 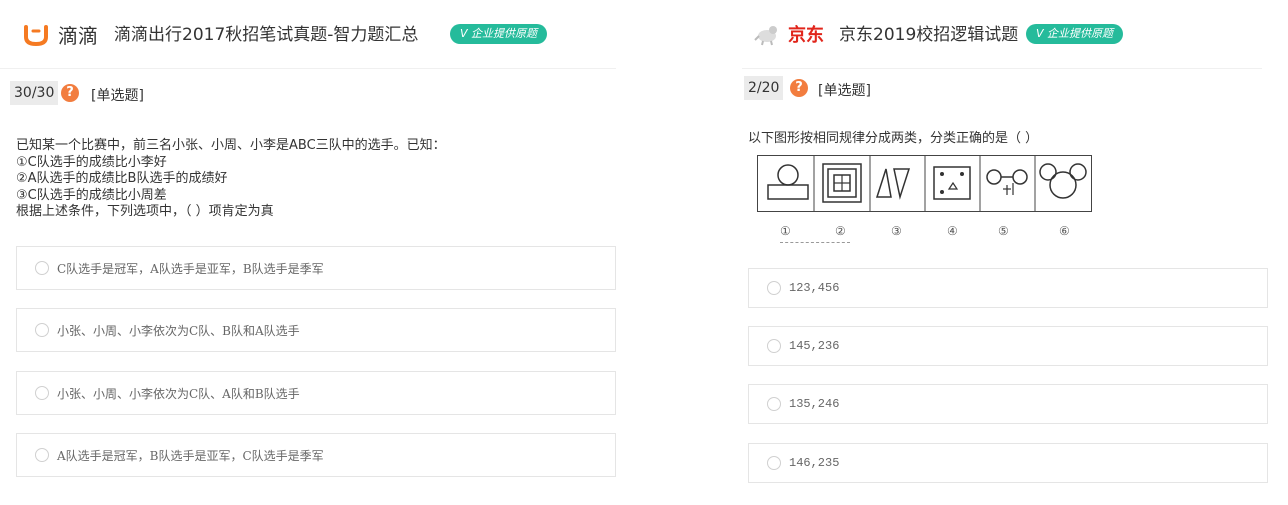 I want to click on option-label: 146,235, so click(x=814, y=463).